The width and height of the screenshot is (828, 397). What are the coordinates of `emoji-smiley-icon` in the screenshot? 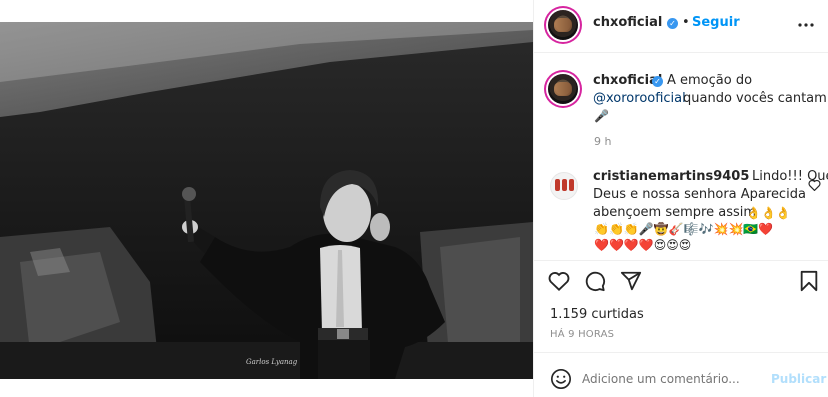 It's located at (561, 379).